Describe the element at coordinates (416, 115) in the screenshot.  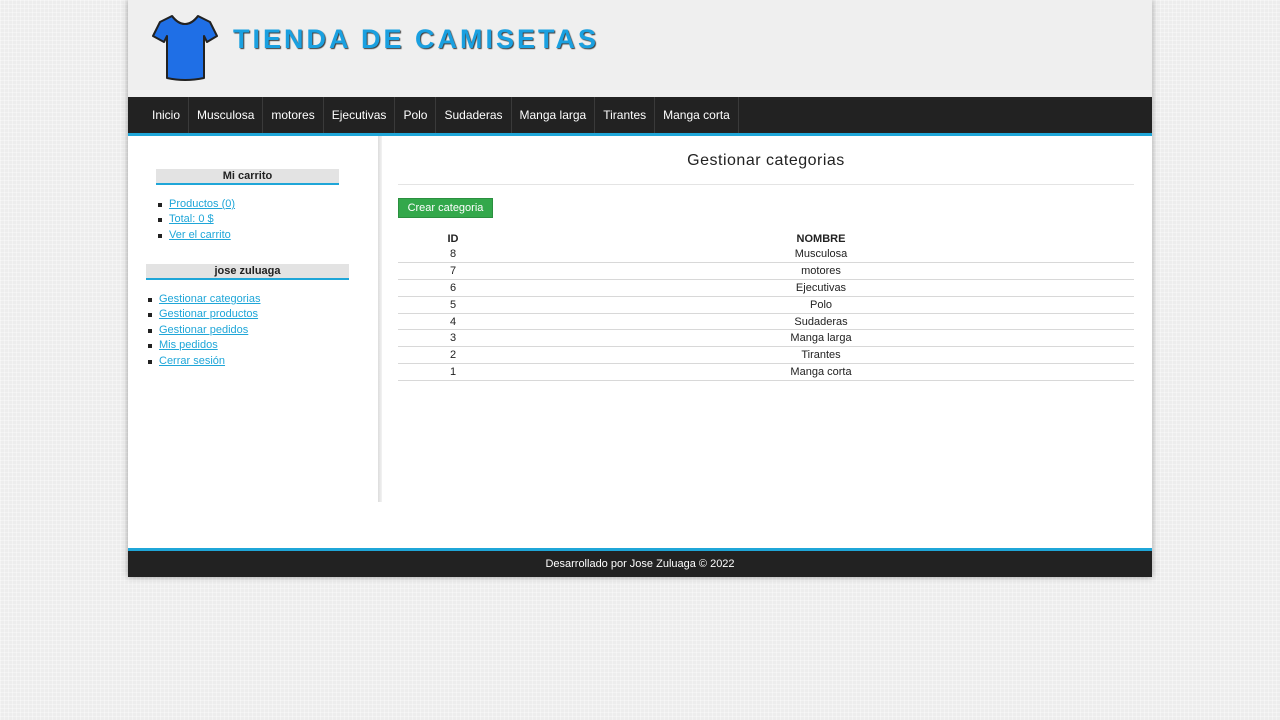
I see `menu-item-polo: Polo` at that location.